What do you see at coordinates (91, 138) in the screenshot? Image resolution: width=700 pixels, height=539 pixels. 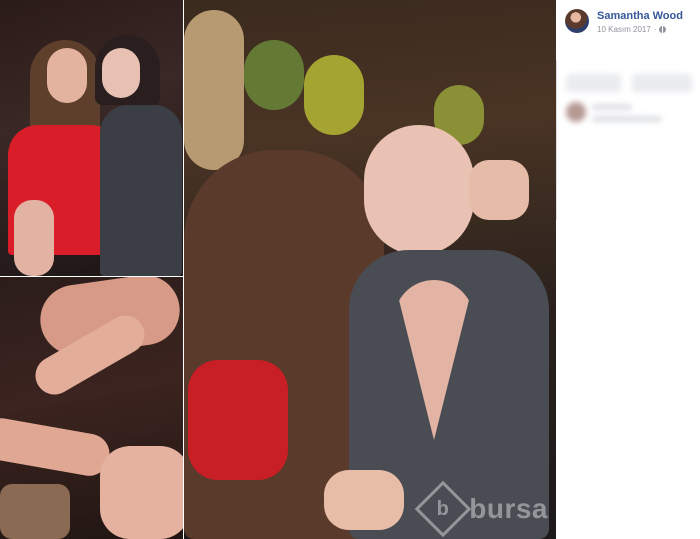 I see `photo-top-left` at bounding box center [91, 138].